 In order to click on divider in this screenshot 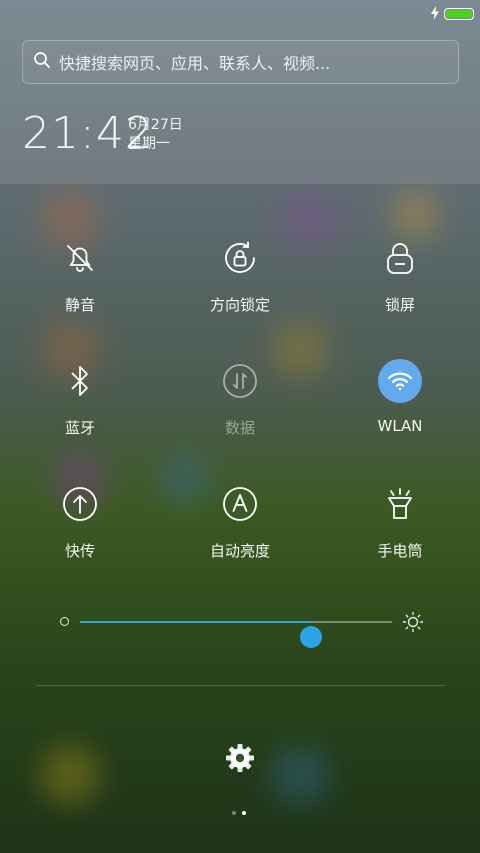, I will do `click(241, 685)`.